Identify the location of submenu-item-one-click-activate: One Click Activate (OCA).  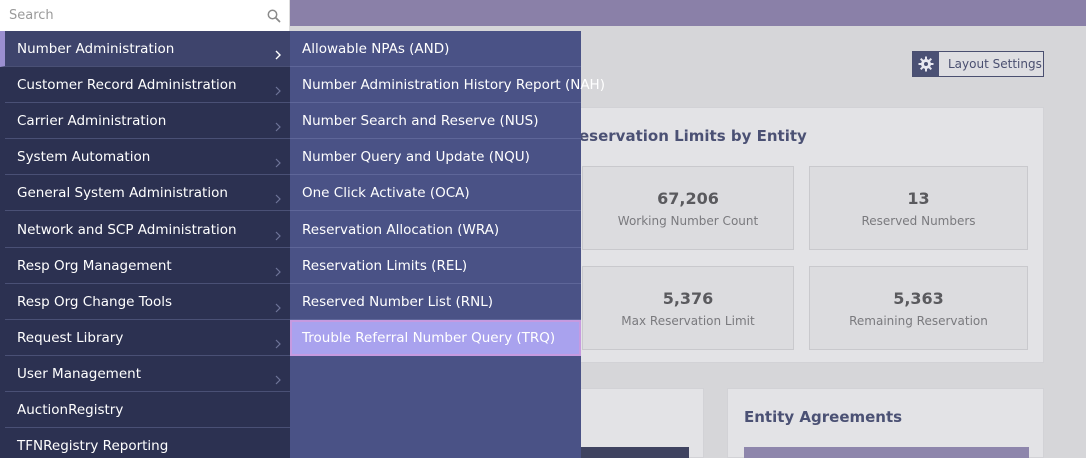
(435, 193).